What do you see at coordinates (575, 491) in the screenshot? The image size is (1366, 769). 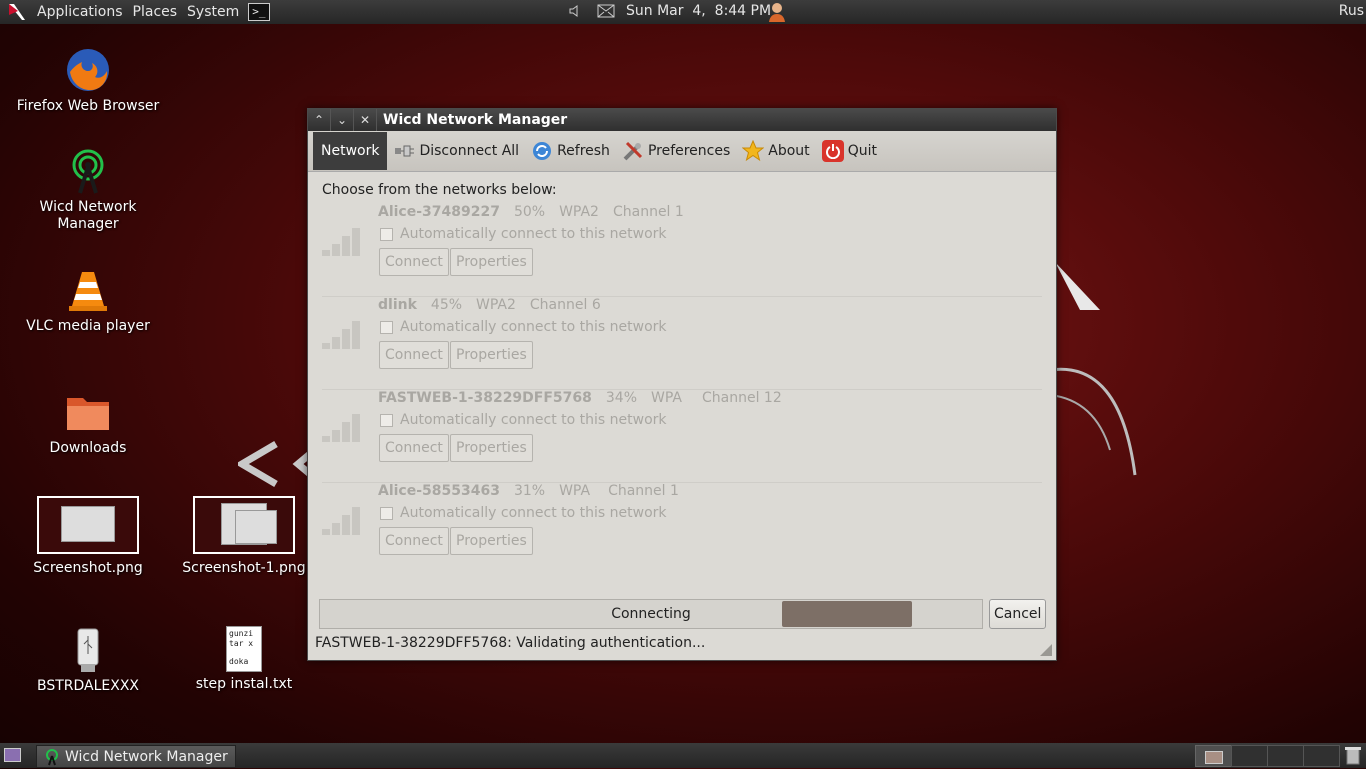 I see `network-encryption: WPA` at bounding box center [575, 491].